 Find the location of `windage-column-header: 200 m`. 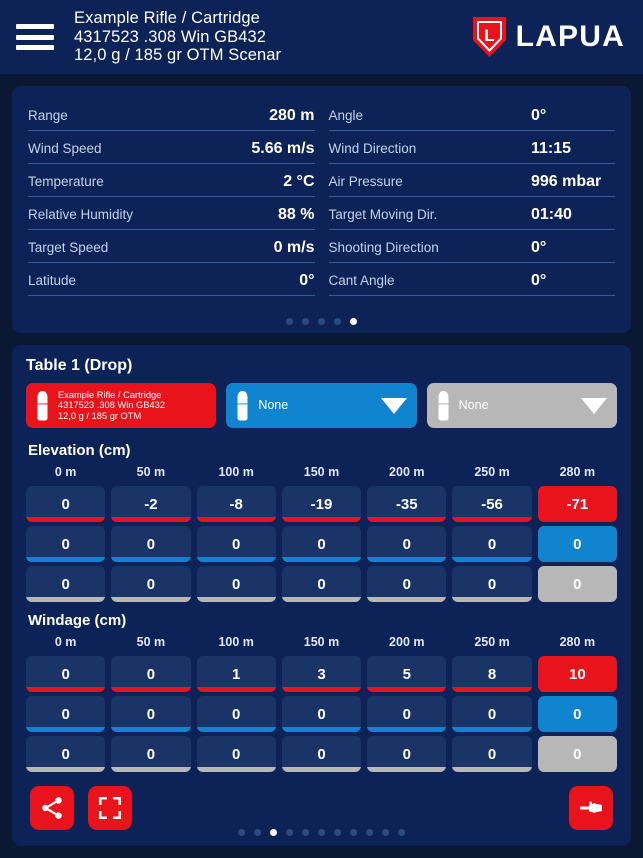

windage-column-header: 200 m is located at coordinates (407, 642).